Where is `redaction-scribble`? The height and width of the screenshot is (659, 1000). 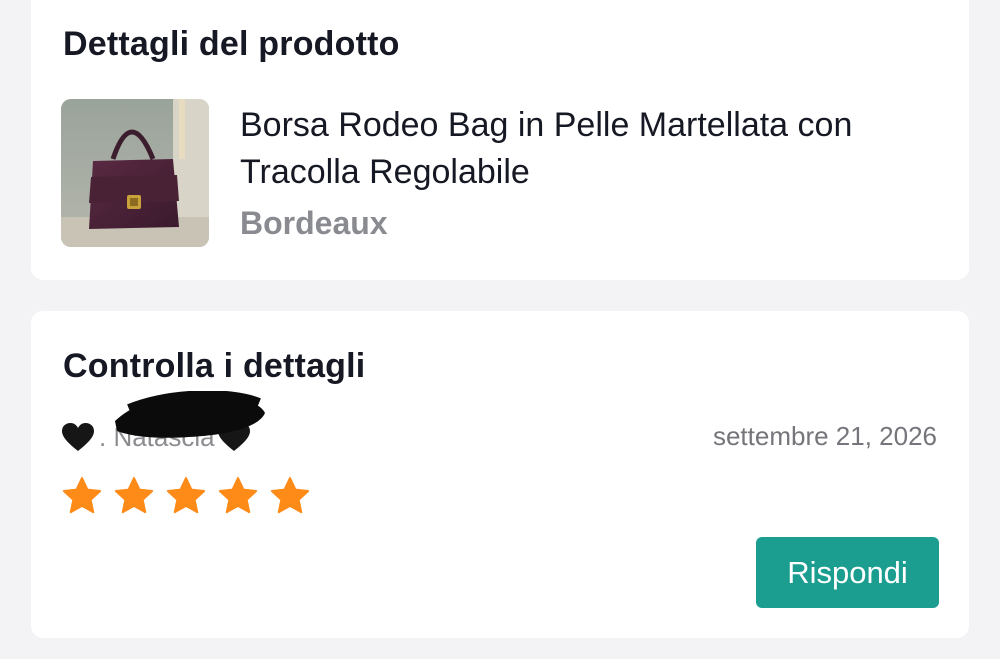 redaction-scribble is located at coordinates (190, 414).